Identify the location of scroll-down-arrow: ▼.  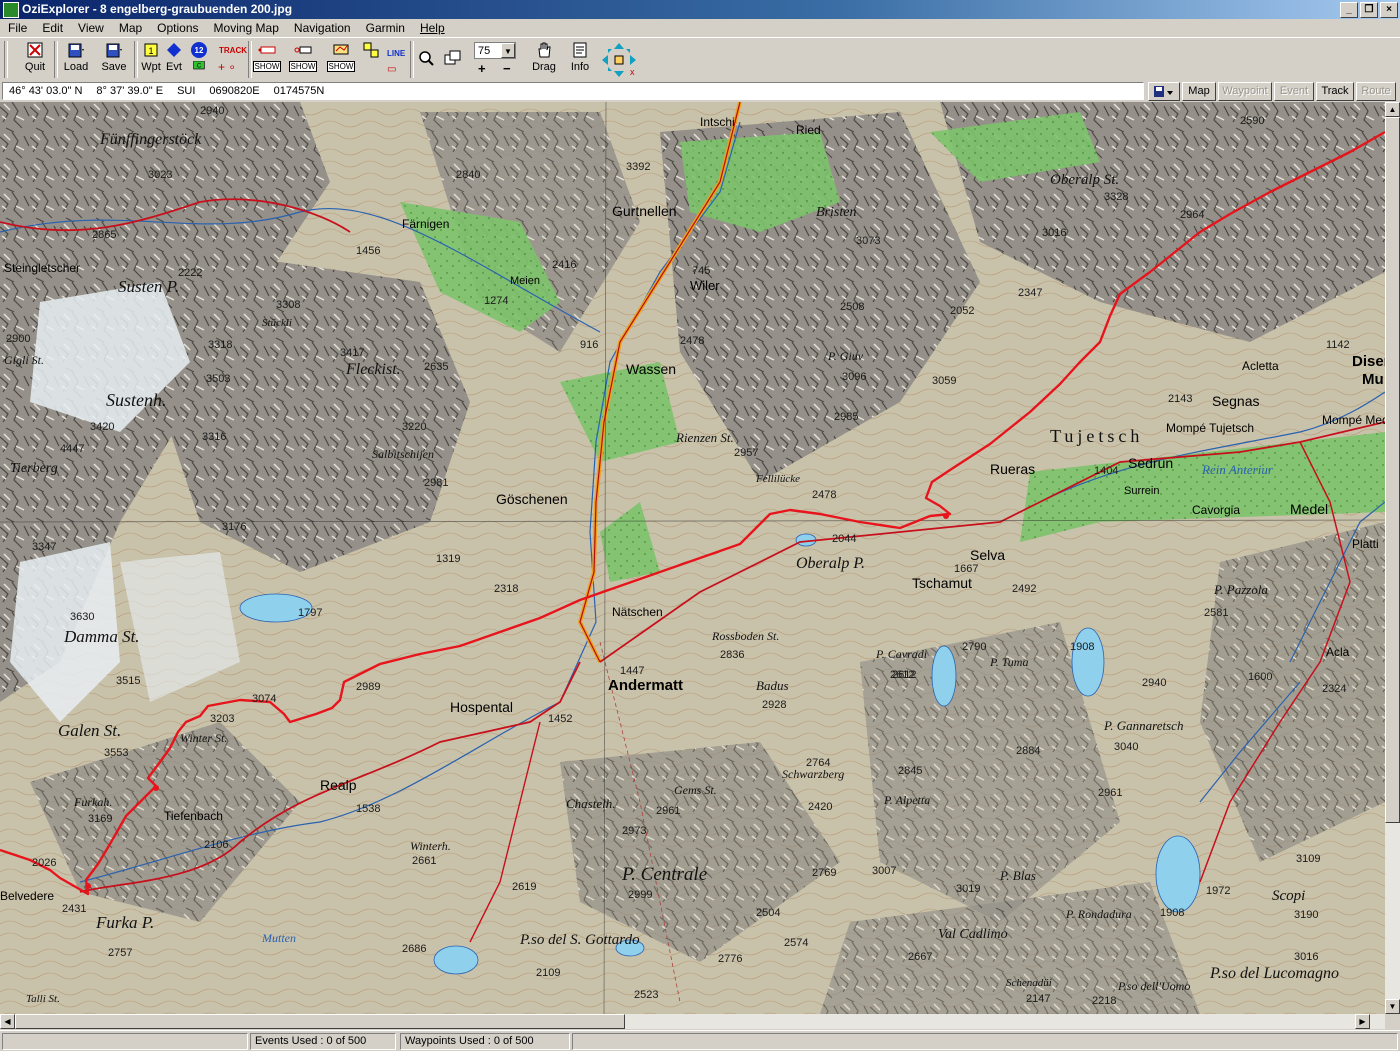
(1392, 1006).